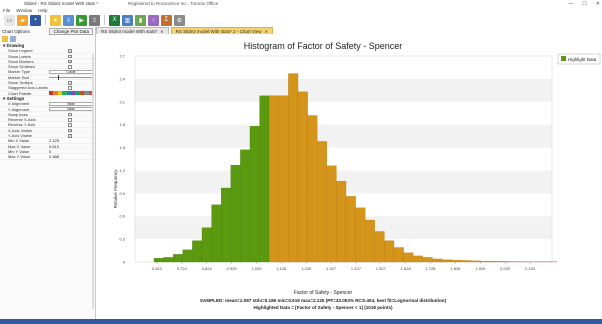 The width and height of the screenshot is (602, 324). Describe the element at coordinates (93, 181) in the screenshot. I see `panel-scrollbar` at that location.